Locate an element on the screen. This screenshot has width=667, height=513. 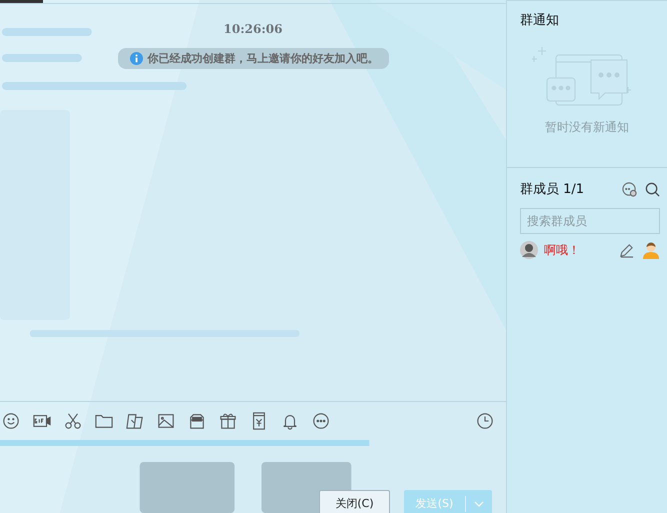
info-icon is located at coordinates (136, 58).